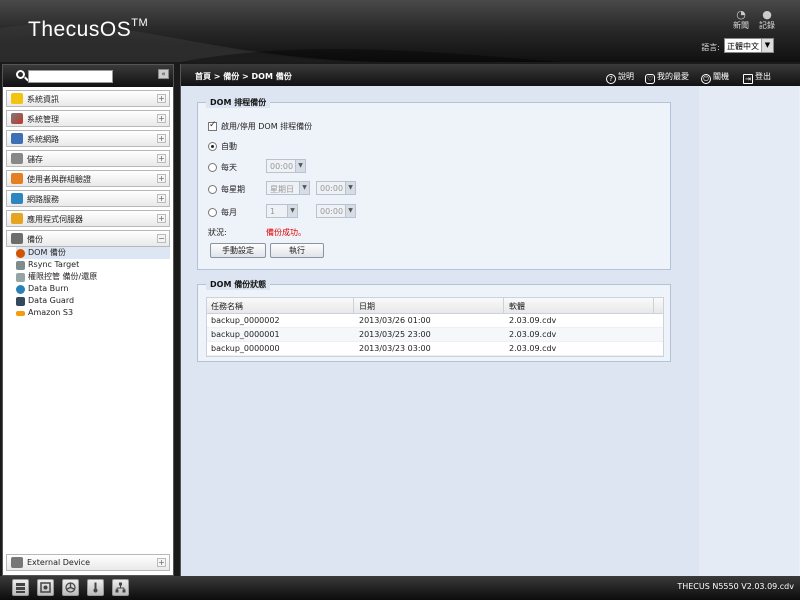 The width and height of the screenshot is (800, 600). Describe the element at coordinates (282, 189) in the screenshot. I see `weekly-day-value: 星期日` at that location.